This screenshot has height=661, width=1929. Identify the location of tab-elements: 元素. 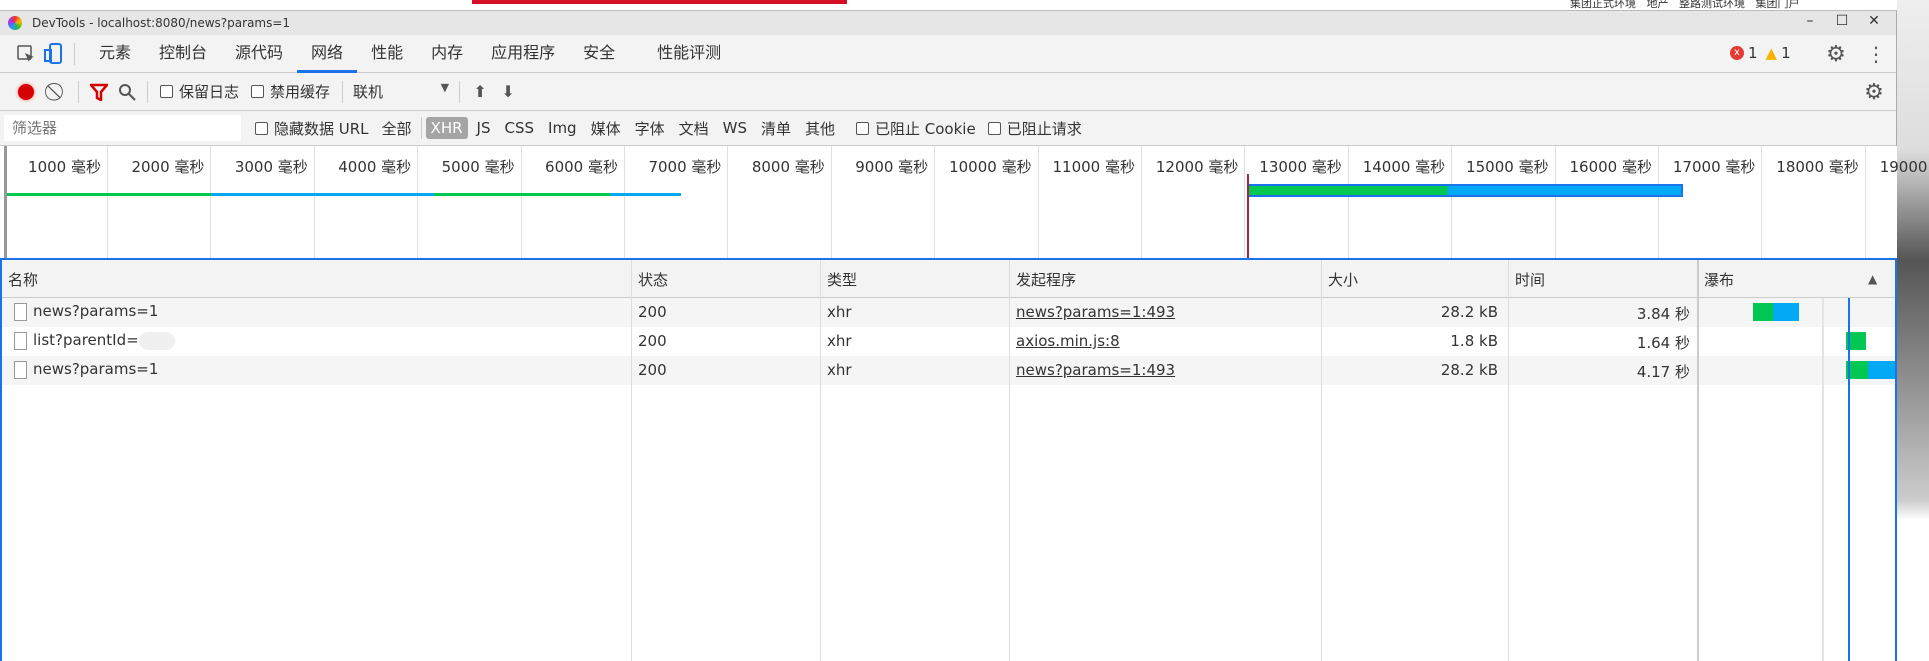
(115, 54).